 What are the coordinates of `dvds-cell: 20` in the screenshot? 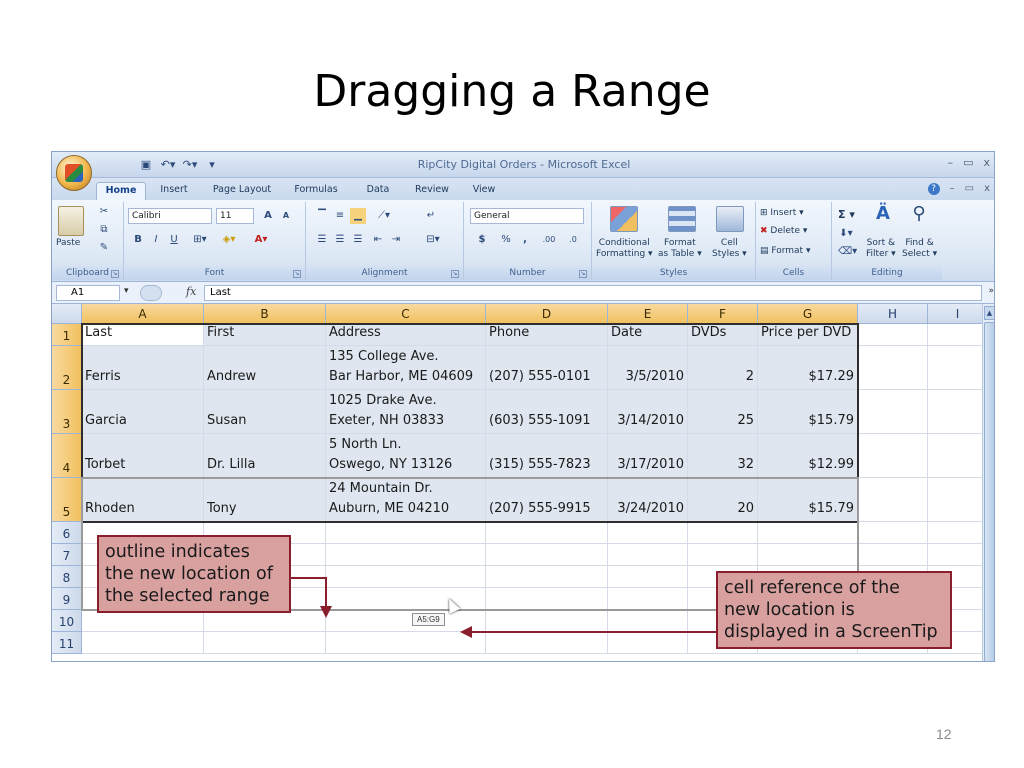 It's located at (723, 500).